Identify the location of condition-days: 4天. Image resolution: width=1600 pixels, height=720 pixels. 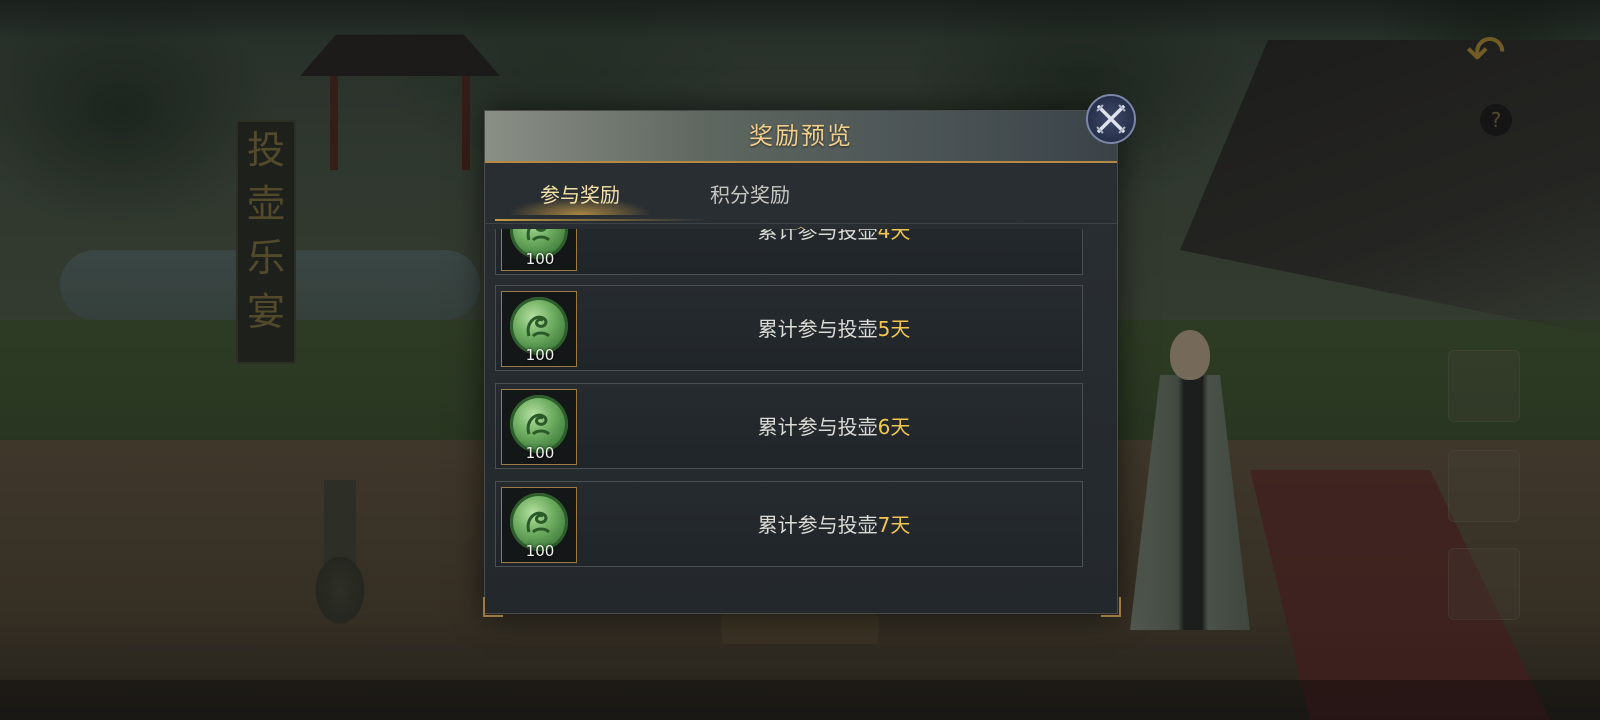
(894, 236).